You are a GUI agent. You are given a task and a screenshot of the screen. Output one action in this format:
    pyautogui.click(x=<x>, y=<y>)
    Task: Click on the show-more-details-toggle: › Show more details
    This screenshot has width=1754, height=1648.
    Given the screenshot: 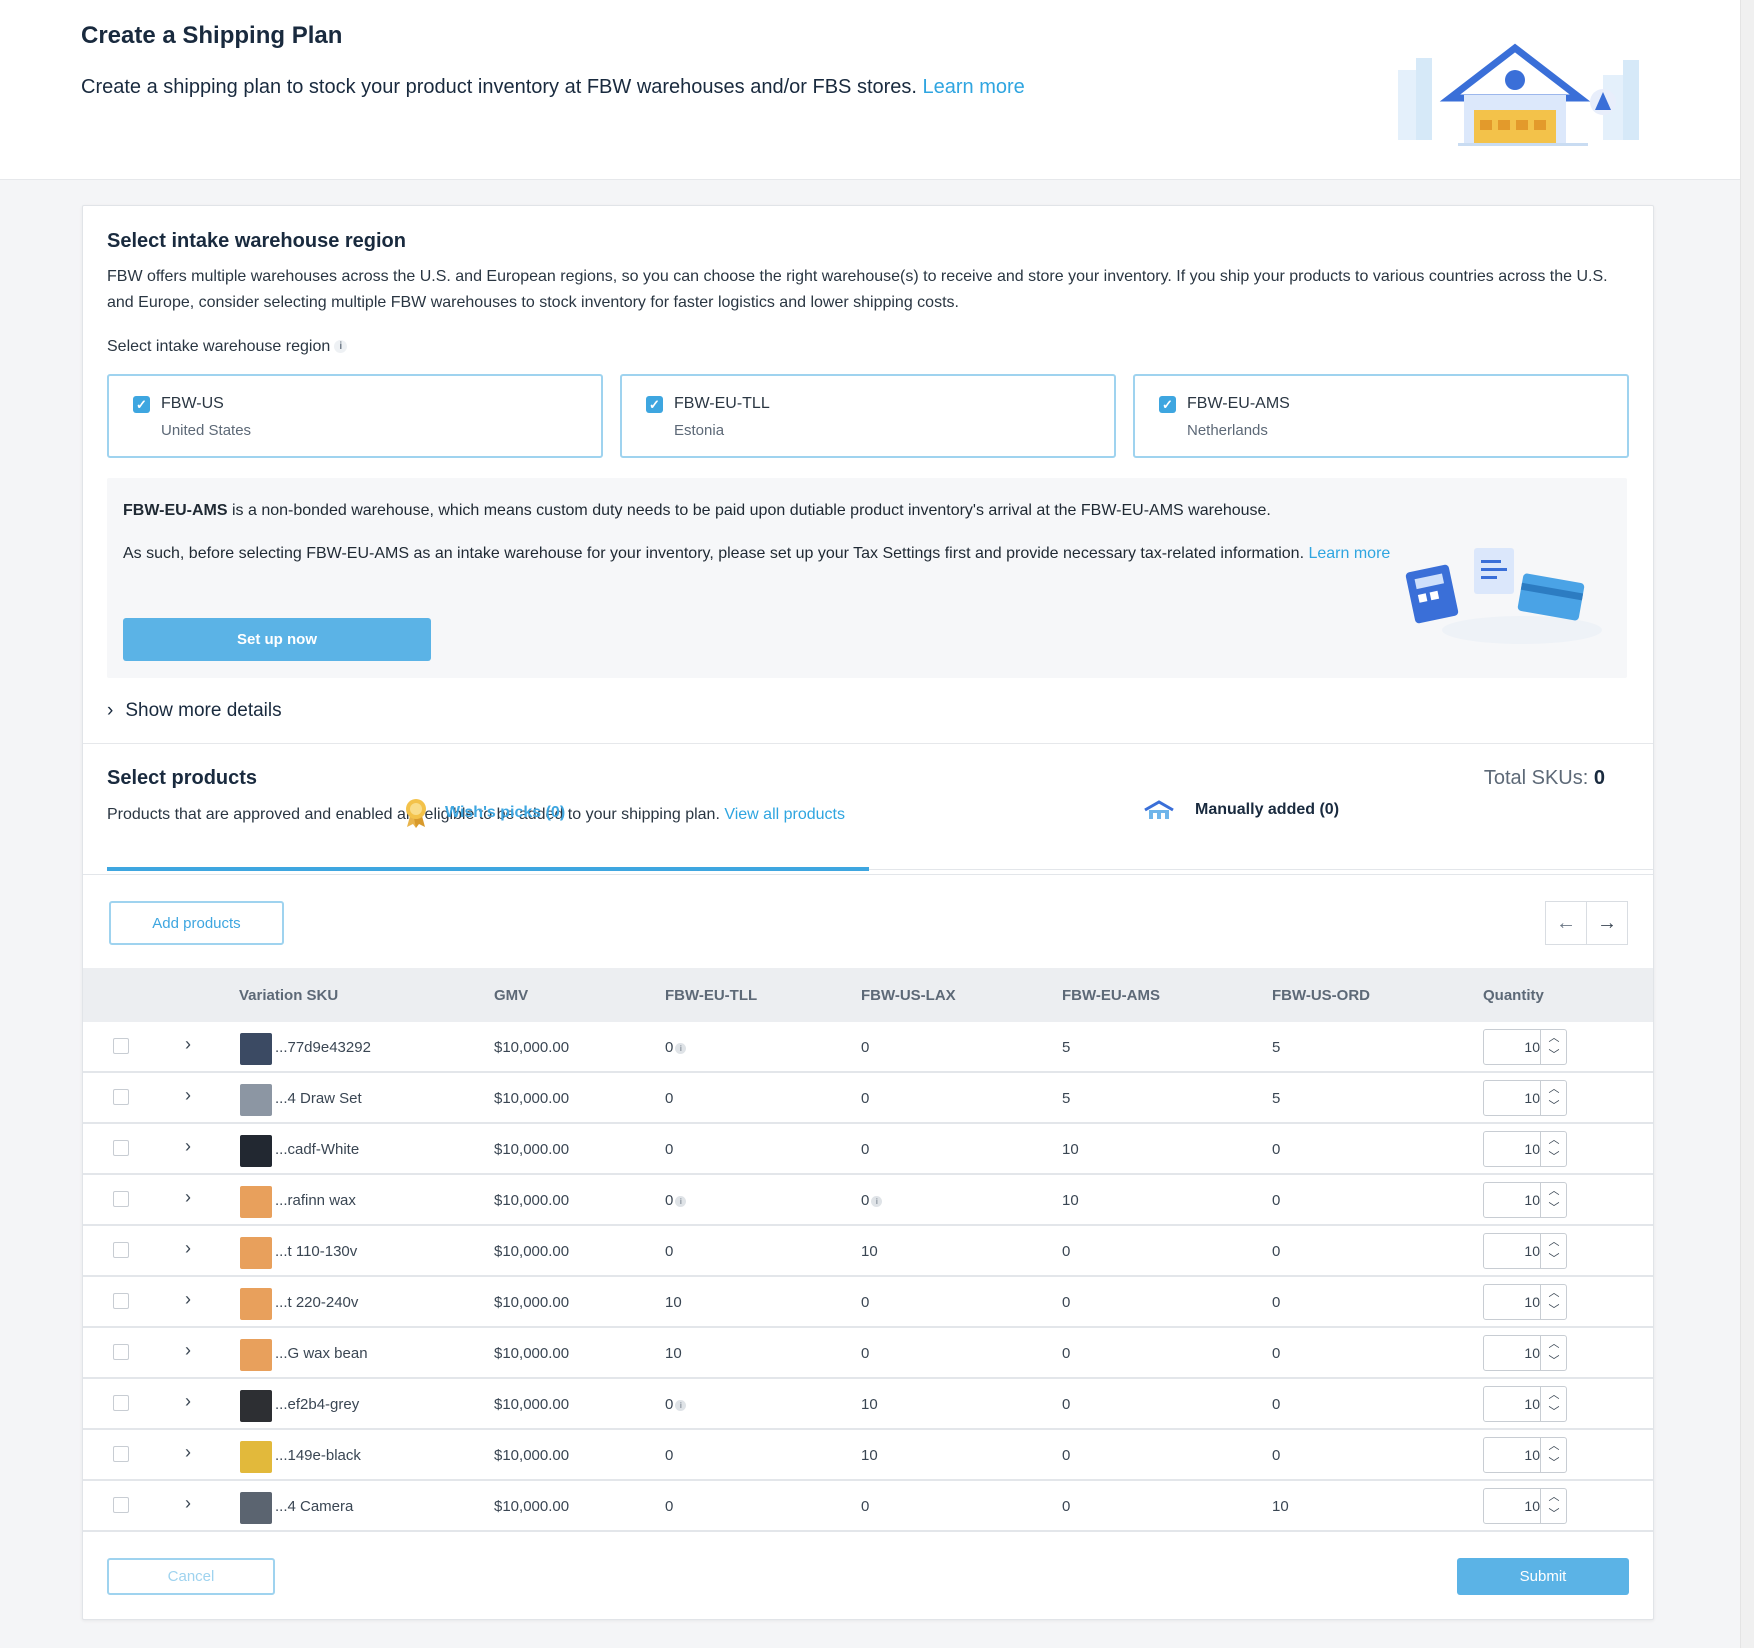 What is the action you would take?
    pyautogui.click(x=194, y=711)
    